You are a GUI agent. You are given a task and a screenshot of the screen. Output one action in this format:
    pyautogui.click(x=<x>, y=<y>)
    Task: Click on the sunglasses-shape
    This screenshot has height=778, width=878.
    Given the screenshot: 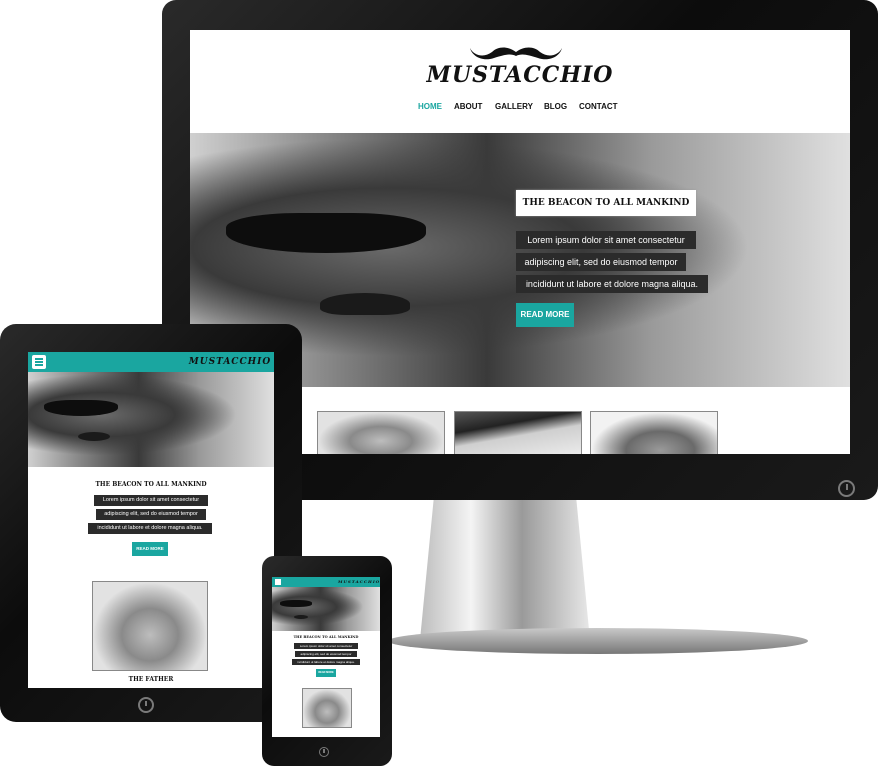 What is the action you would take?
    pyautogui.click(x=326, y=233)
    